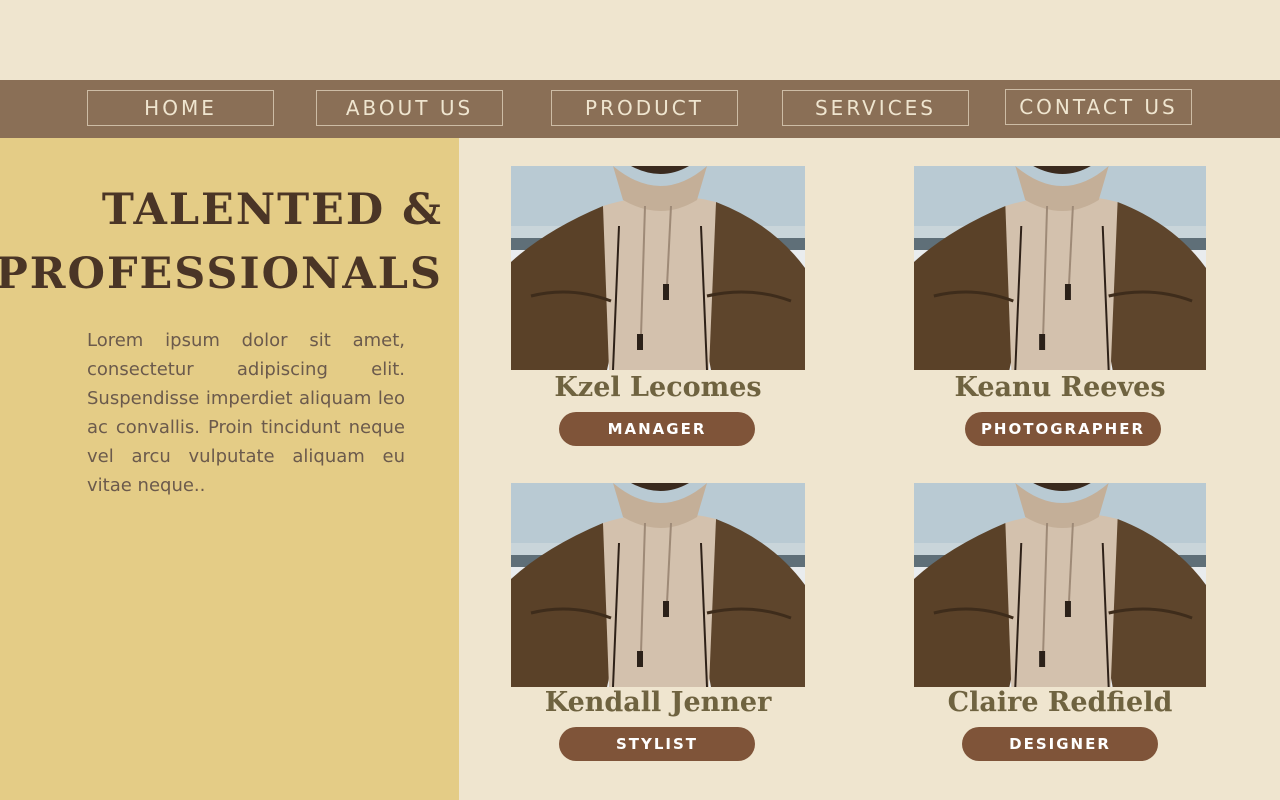 This screenshot has width=1280, height=800. I want to click on nav-contact-us: CONTACT US, so click(1098, 107).